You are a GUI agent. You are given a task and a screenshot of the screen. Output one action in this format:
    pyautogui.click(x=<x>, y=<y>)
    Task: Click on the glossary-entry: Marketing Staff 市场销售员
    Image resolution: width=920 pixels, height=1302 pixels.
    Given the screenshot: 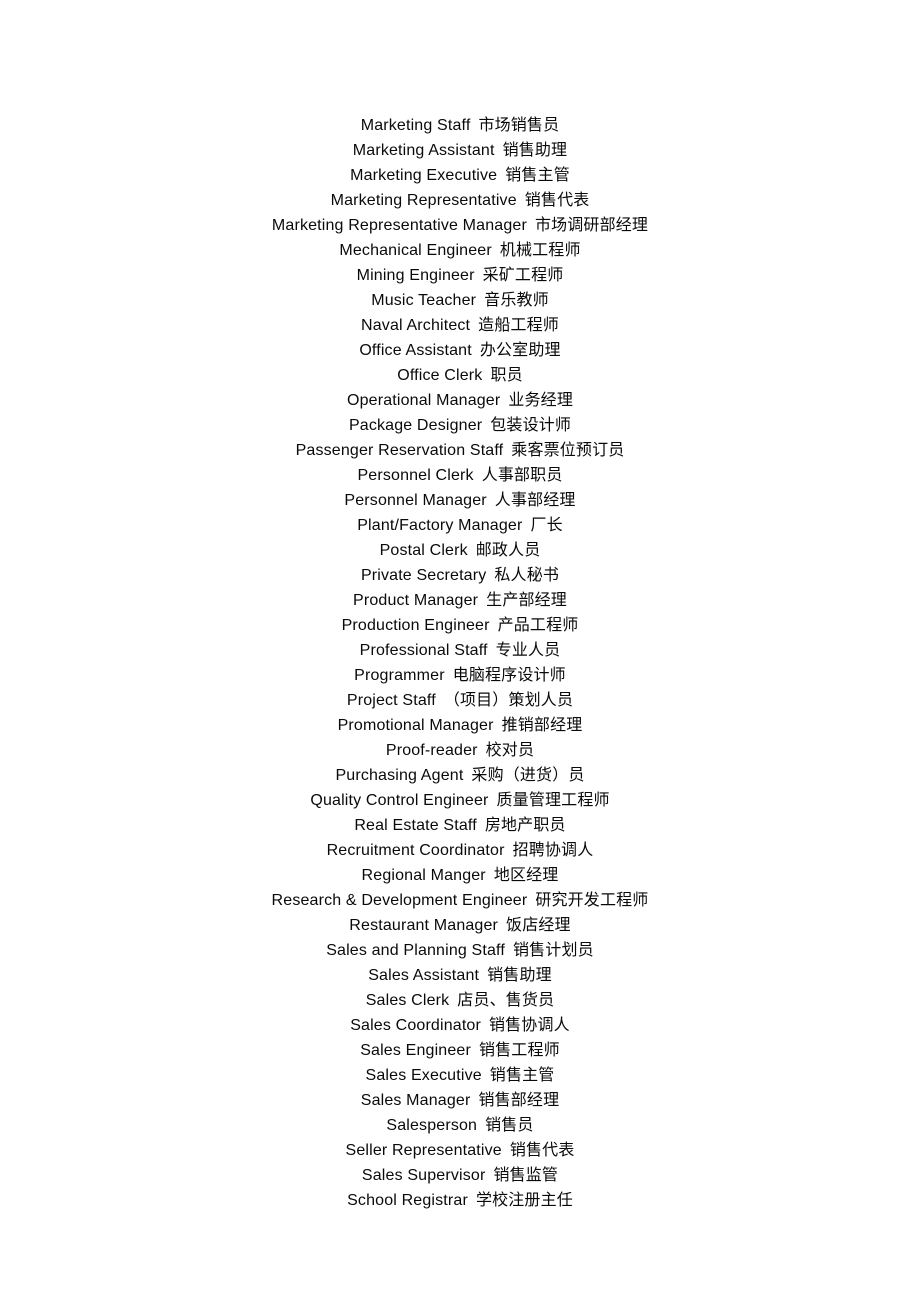 What is the action you would take?
    pyautogui.click(x=460, y=125)
    